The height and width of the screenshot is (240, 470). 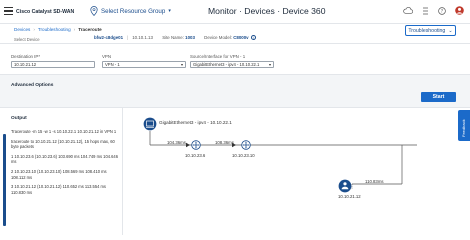 What do you see at coordinates (243, 155) in the screenshot?
I see `hop2-ip: 10.10.23.10` at bounding box center [243, 155].